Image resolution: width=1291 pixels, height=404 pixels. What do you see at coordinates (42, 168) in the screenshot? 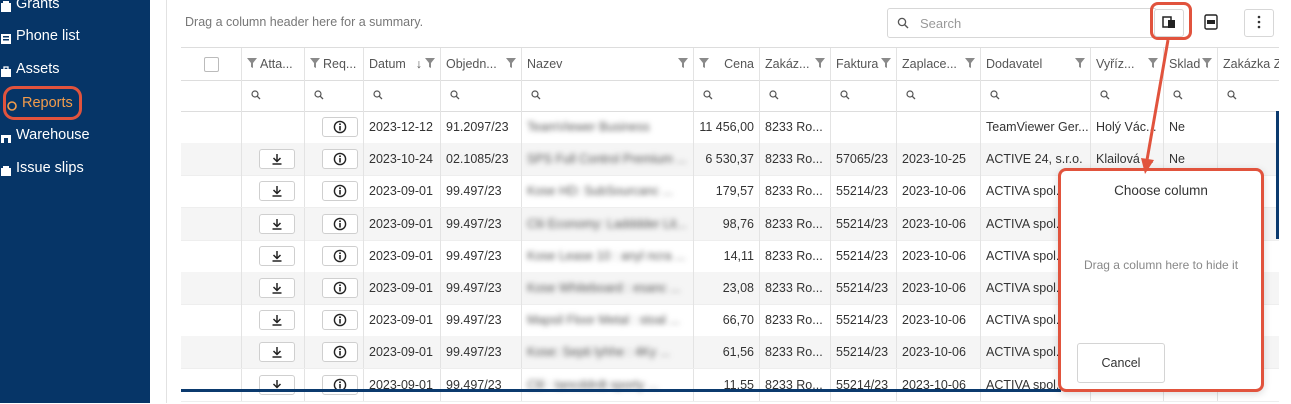
I see `sidebar-item-issue-slips: Issue slips` at bounding box center [42, 168].